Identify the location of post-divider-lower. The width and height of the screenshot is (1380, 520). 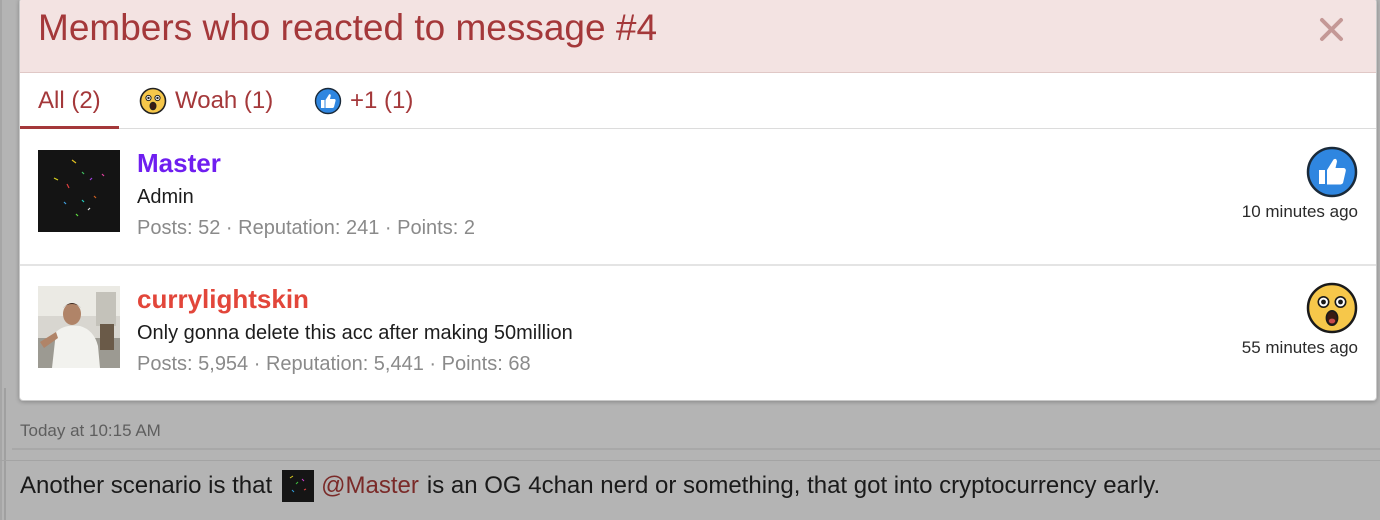
(690, 460).